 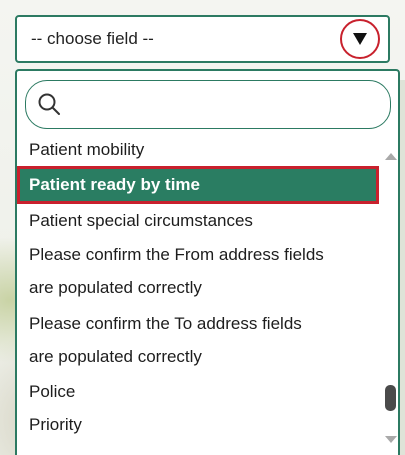 What do you see at coordinates (165, 323) in the screenshot?
I see `option-line: Please confirm the To address fields` at bounding box center [165, 323].